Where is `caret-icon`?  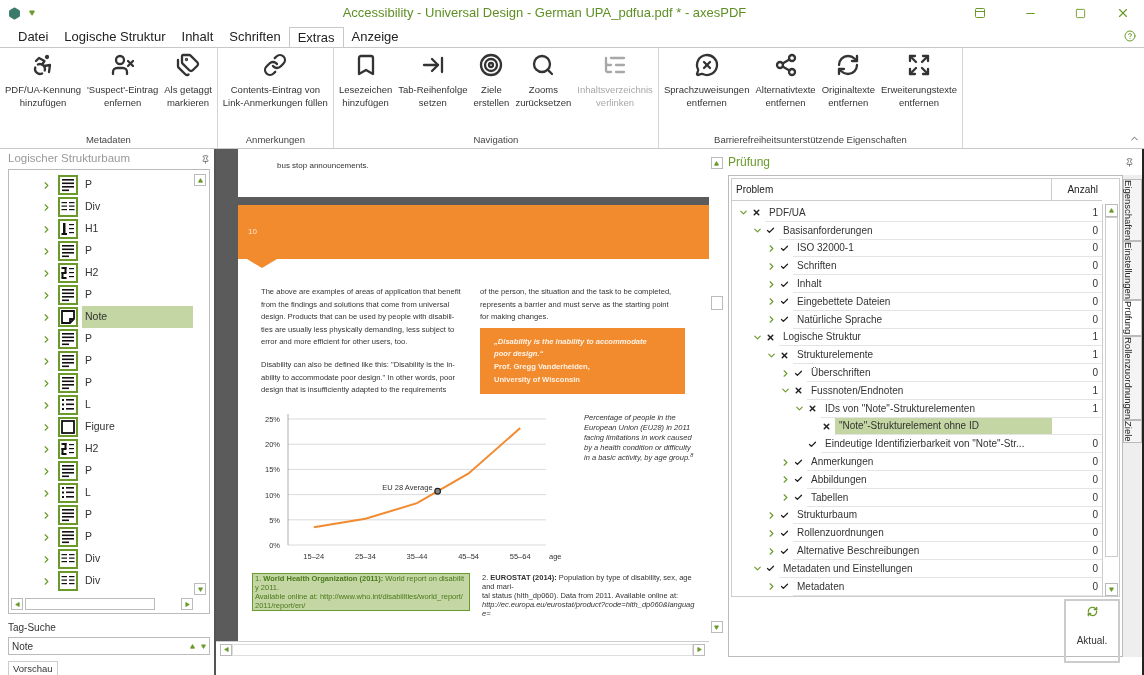
caret-icon is located at coordinates (32, 13).